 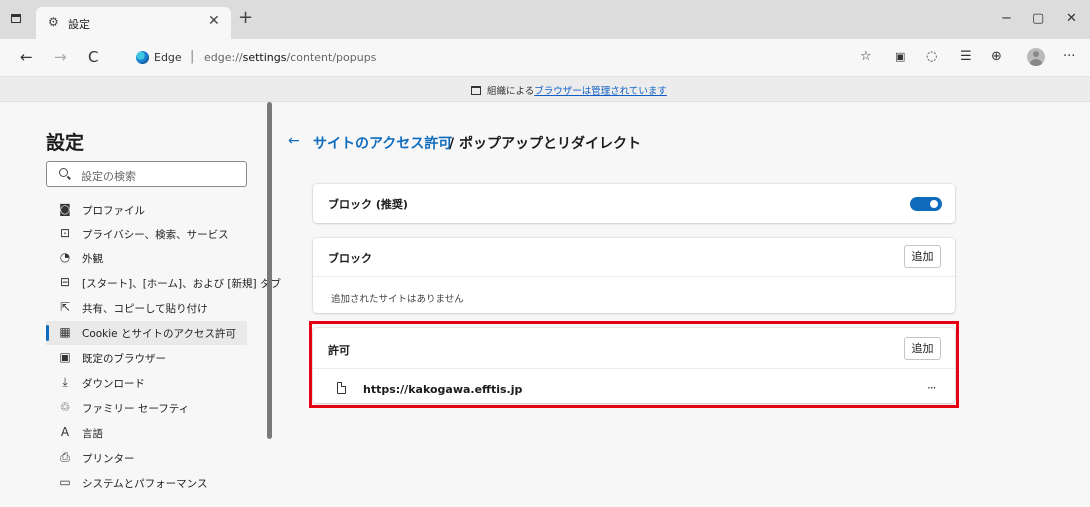 I want to click on search-icon, so click(x=63, y=172).